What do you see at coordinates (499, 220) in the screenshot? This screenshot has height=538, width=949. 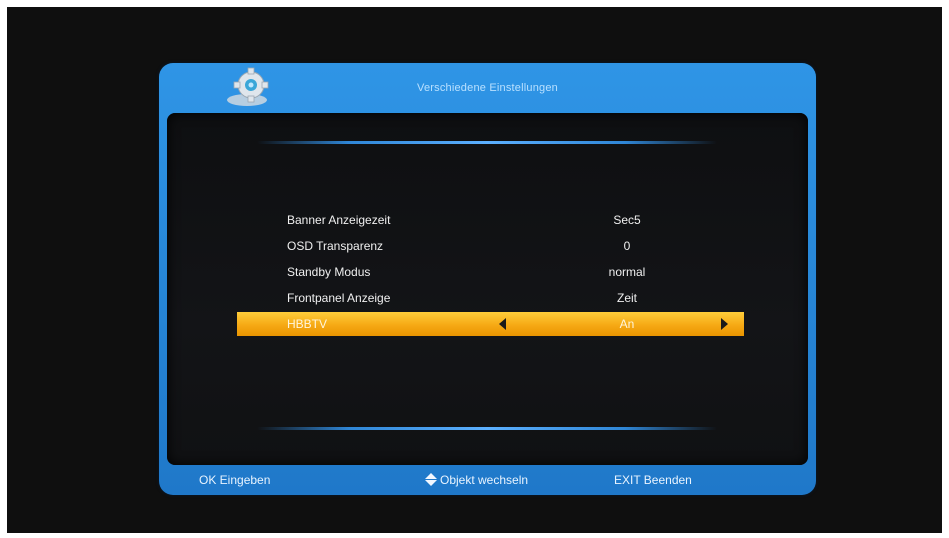 I see `menu-item-banner-anzeigezeit: Banner Anzeigezeit Sec5` at bounding box center [499, 220].